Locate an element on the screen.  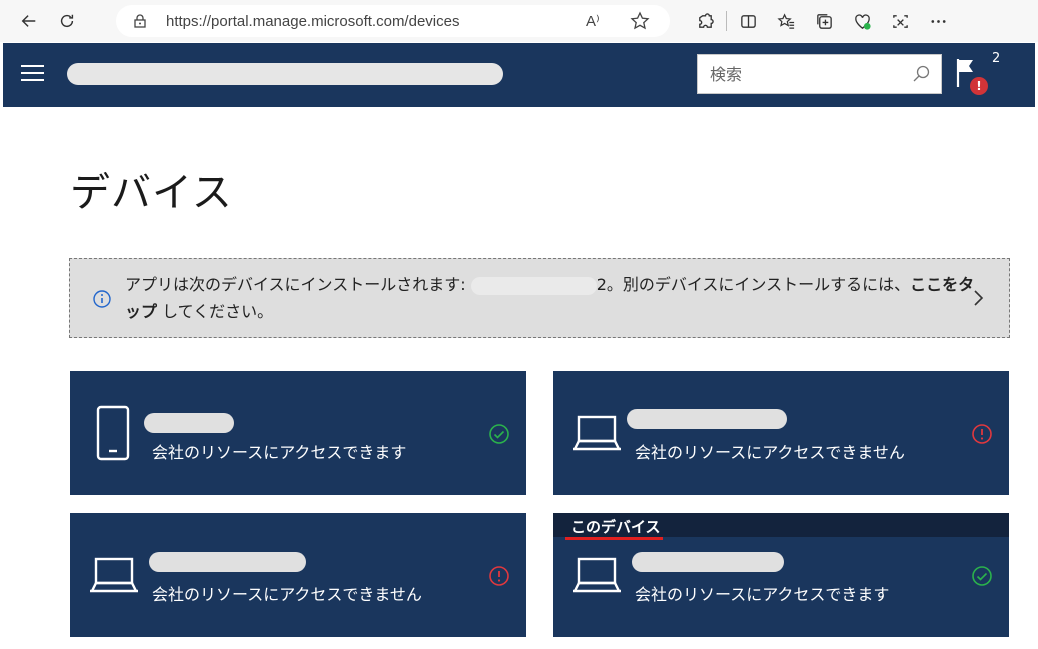
search-box is located at coordinates (819, 74).